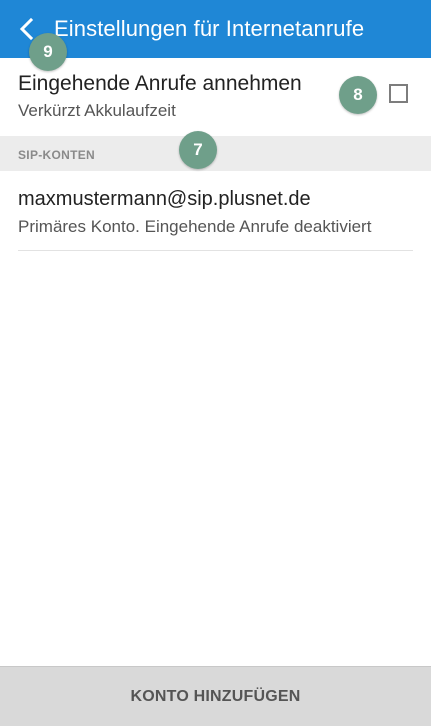 This screenshot has width=431, height=726. I want to click on incoming-calls-title: Eingehende Anrufe annehmen, so click(160, 83).